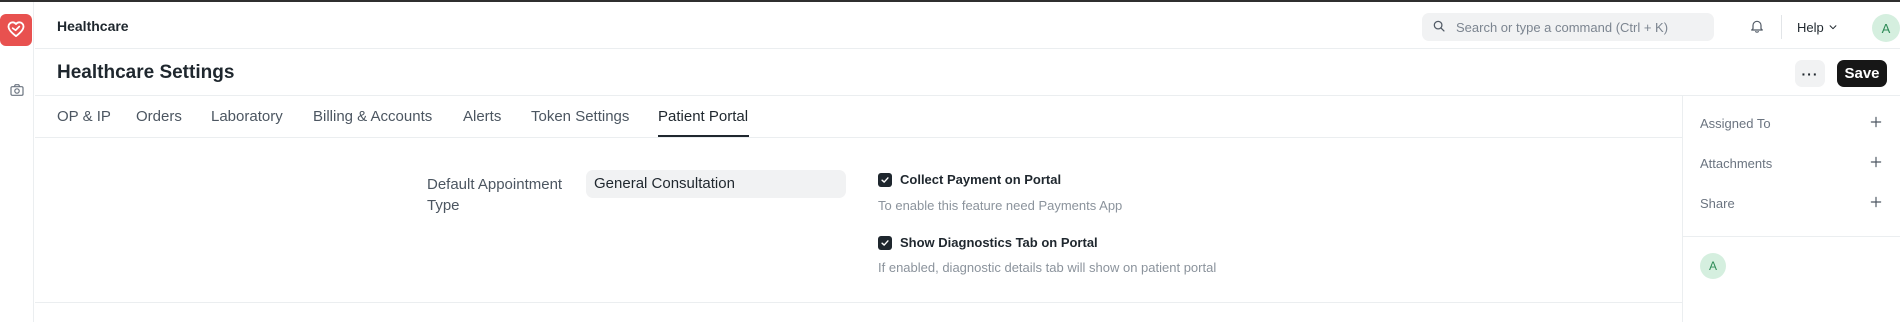 This screenshot has height=322, width=1900. Describe the element at coordinates (716, 184) in the screenshot. I see `default-appointment-type-input: General Consultation` at that location.